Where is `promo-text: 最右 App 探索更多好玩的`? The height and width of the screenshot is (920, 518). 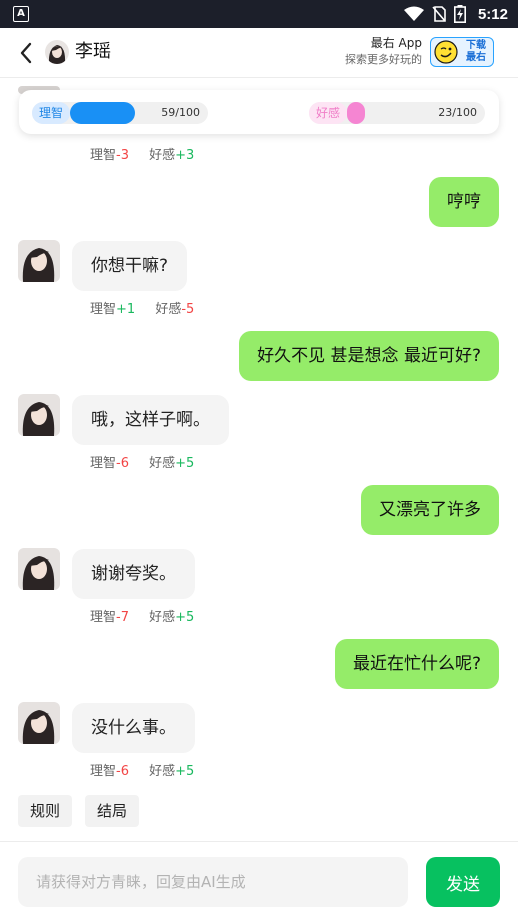
promo-text: 最右 App 探索更多好玩的 is located at coordinates (383, 51).